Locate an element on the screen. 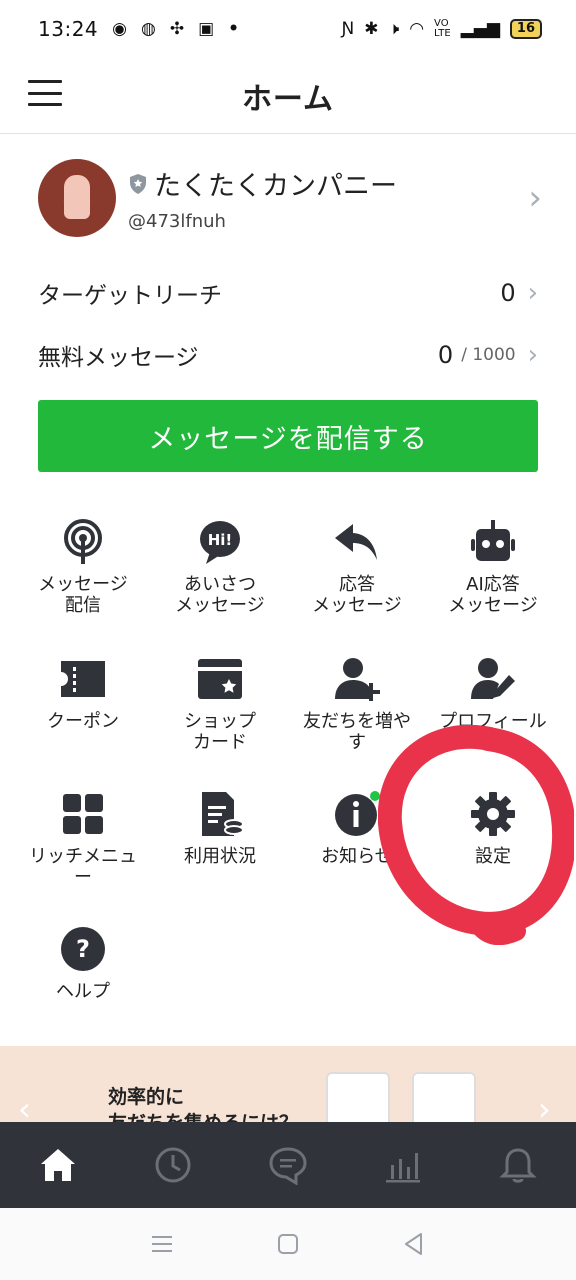 The height and width of the screenshot is (1280, 576). robot-icon is located at coordinates (493, 540).